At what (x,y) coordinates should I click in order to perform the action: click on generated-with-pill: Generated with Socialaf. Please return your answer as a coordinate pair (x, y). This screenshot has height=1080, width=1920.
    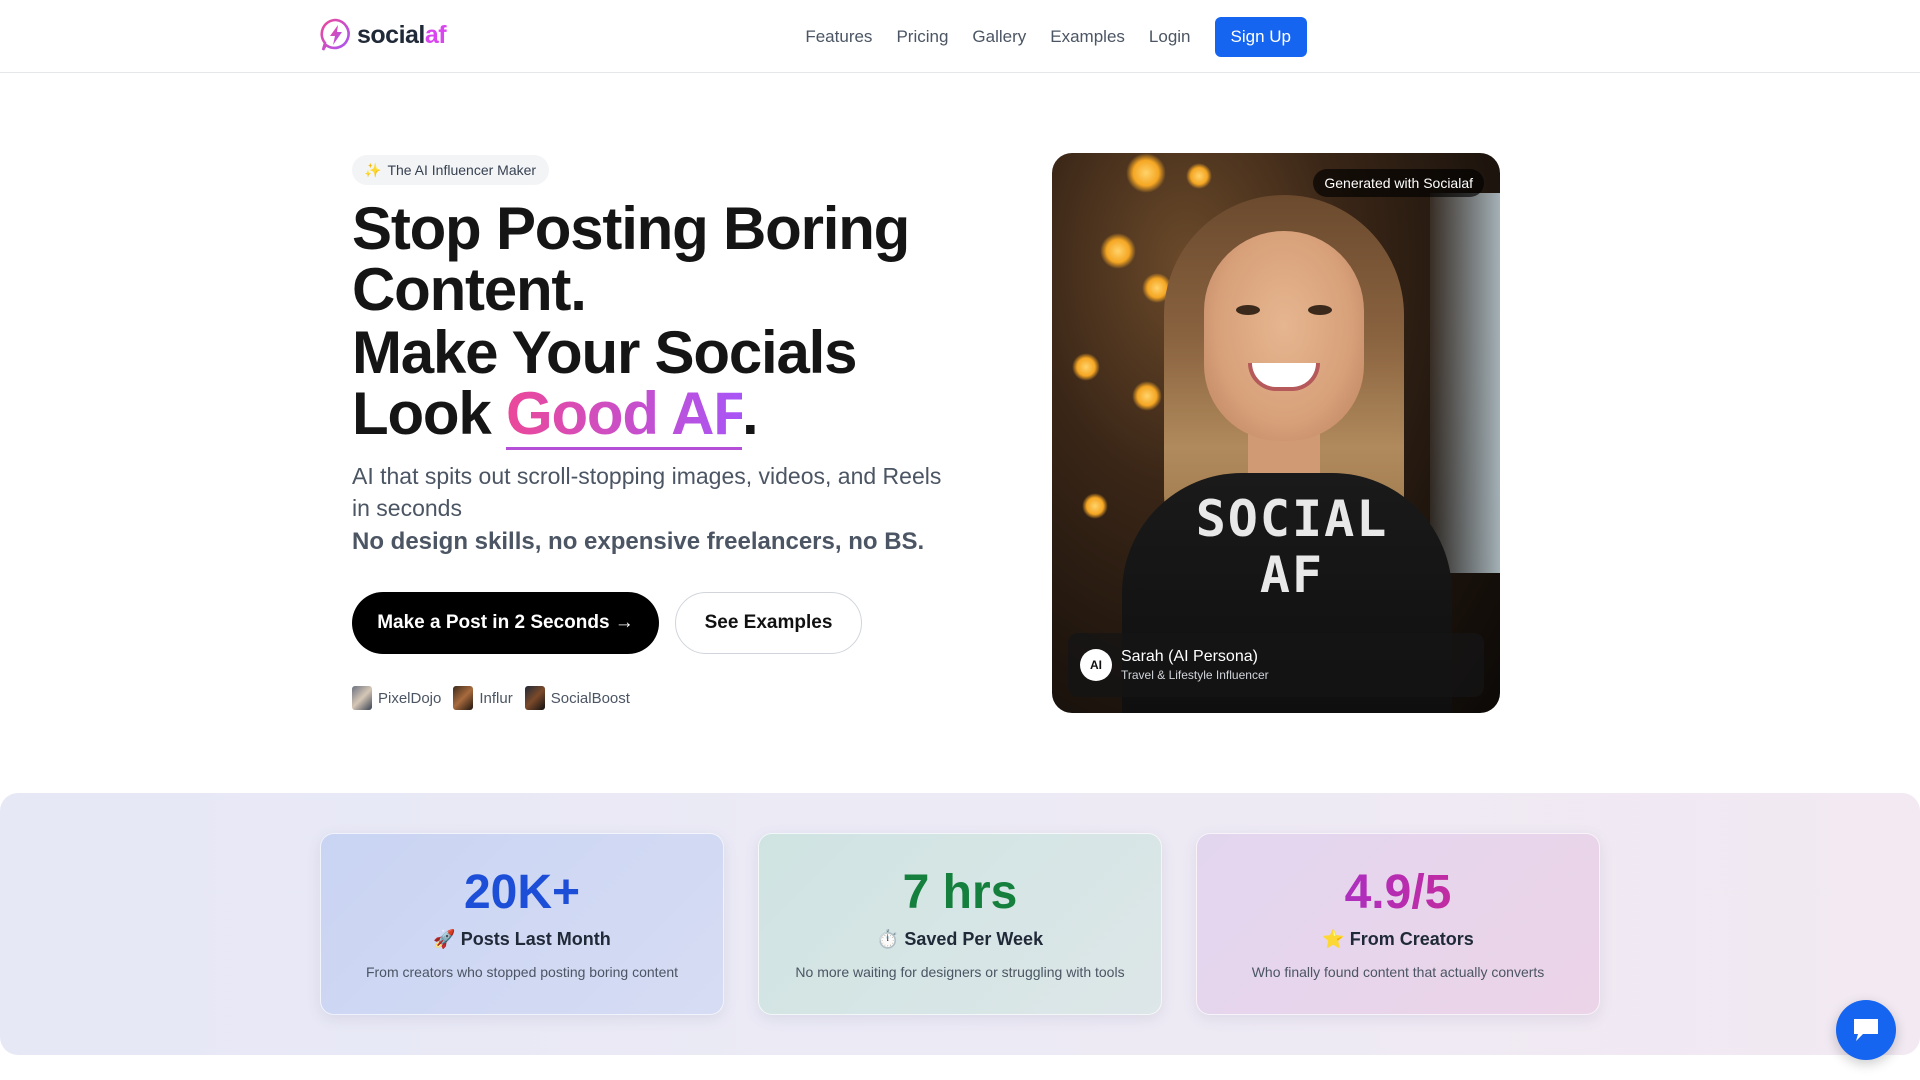
    Looking at the image, I should click on (1398, 183).